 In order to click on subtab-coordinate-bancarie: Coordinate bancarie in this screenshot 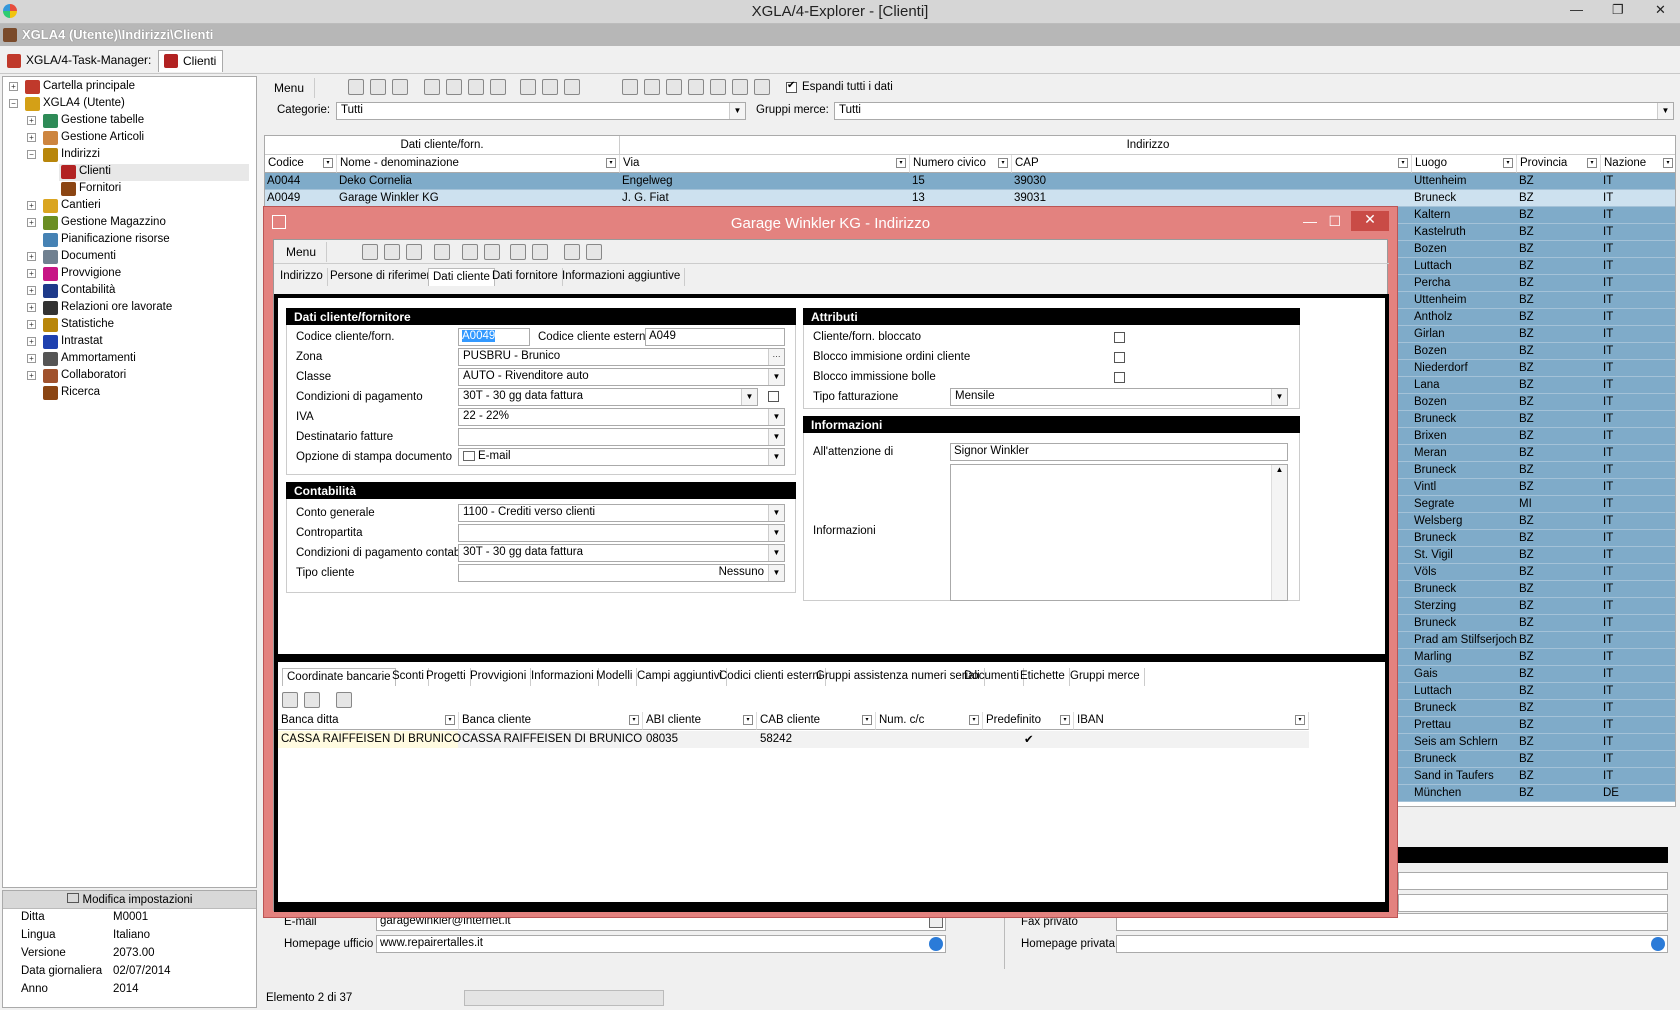, I will do `click(339, 677)`.